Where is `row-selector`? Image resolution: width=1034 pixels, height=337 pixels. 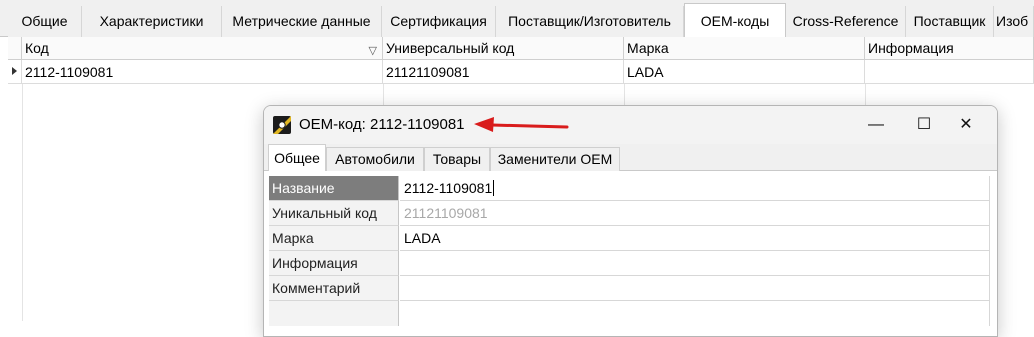 row-selector is located at coordinates (15, 72).